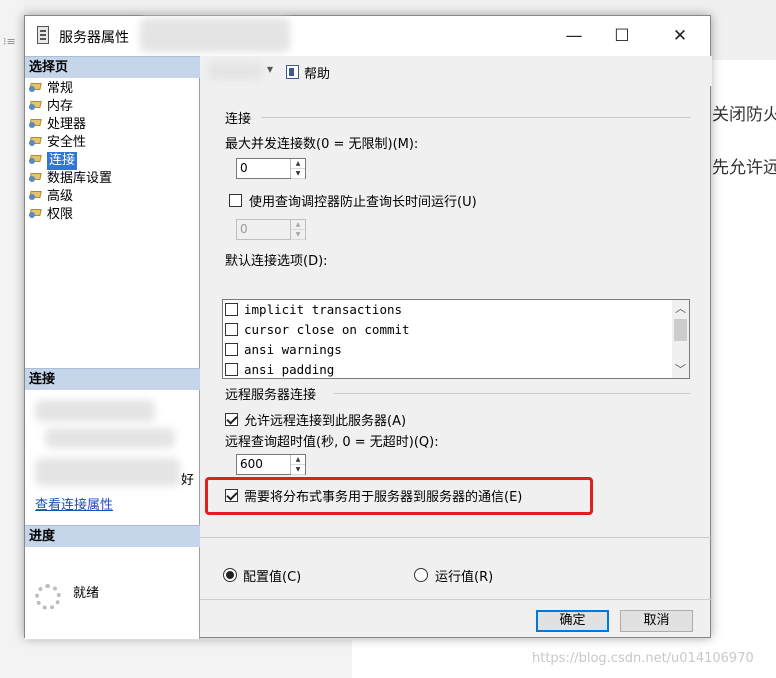  I want to click on toolbar: ▾ 帮助, so click(456, 71).